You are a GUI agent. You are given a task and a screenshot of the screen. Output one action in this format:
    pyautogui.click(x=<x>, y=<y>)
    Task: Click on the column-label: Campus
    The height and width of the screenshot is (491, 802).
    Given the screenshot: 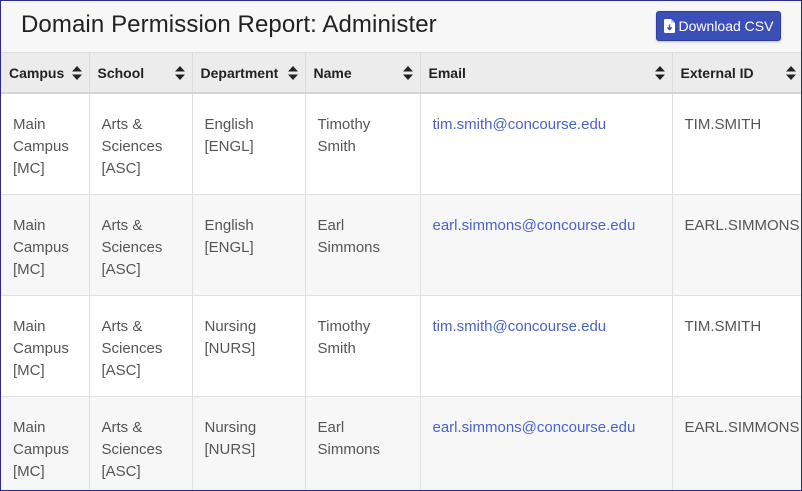 What is the action you would take?
    pyautogui.click(x=37, y=72)
    